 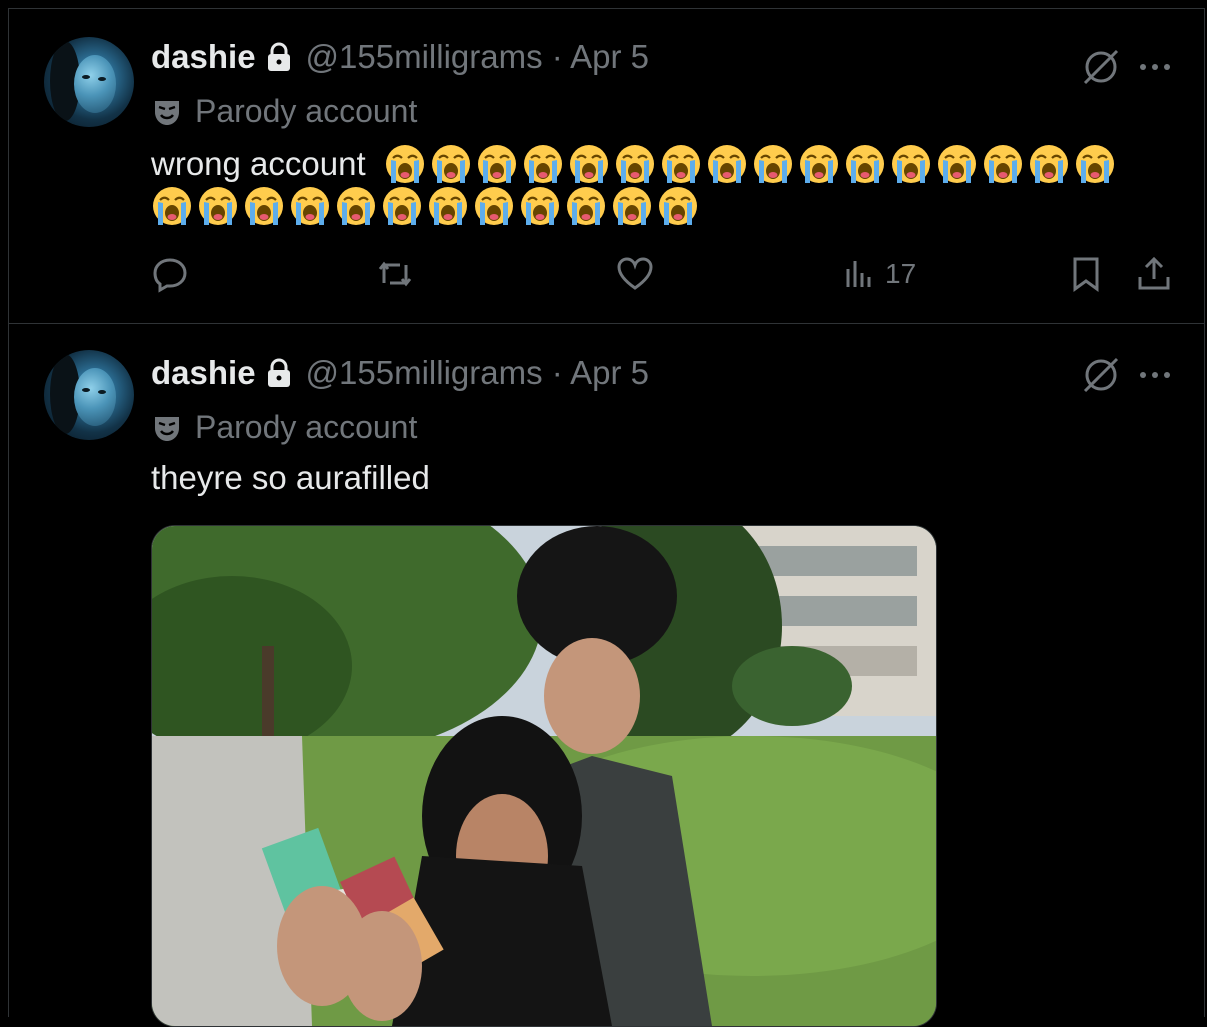 I want to click on like-icon, so click(x=635, y=273).